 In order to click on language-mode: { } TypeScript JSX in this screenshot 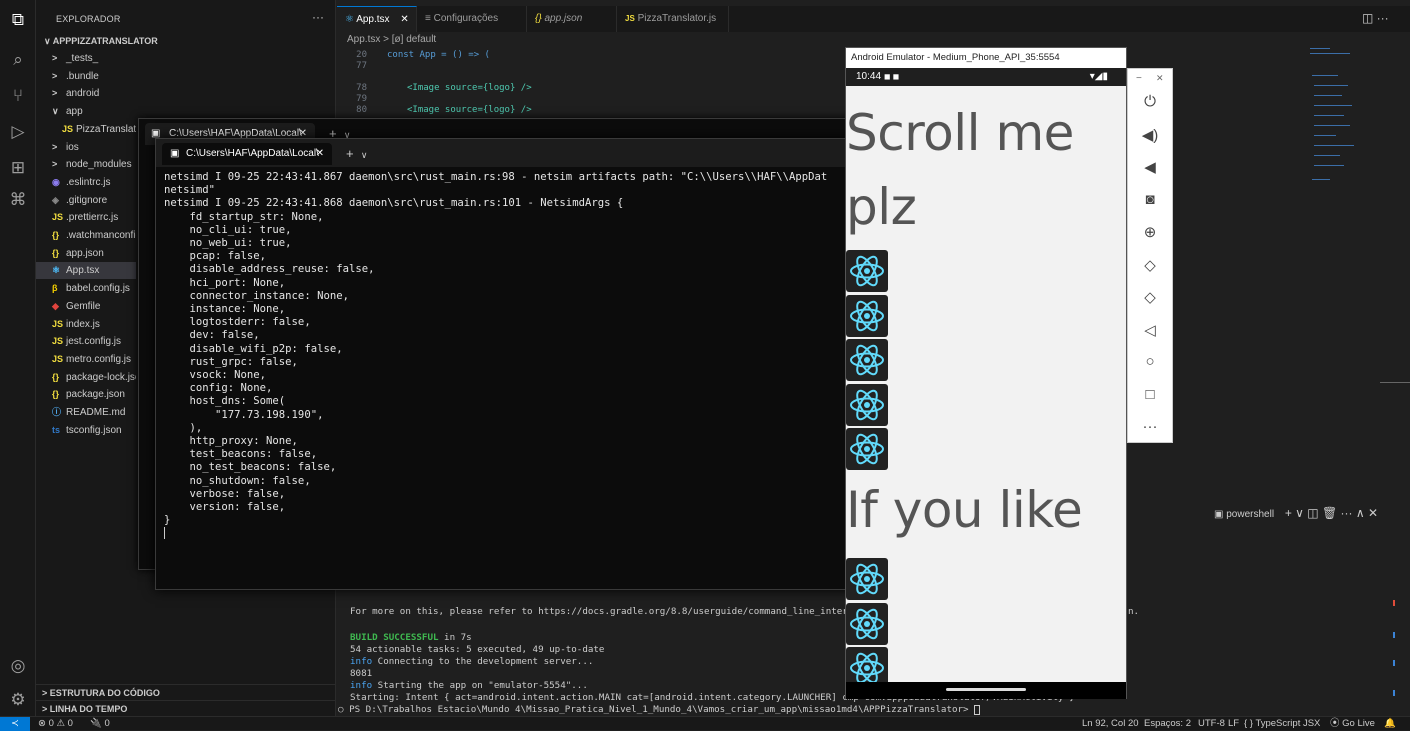, I will do `click(1282, 724)`.